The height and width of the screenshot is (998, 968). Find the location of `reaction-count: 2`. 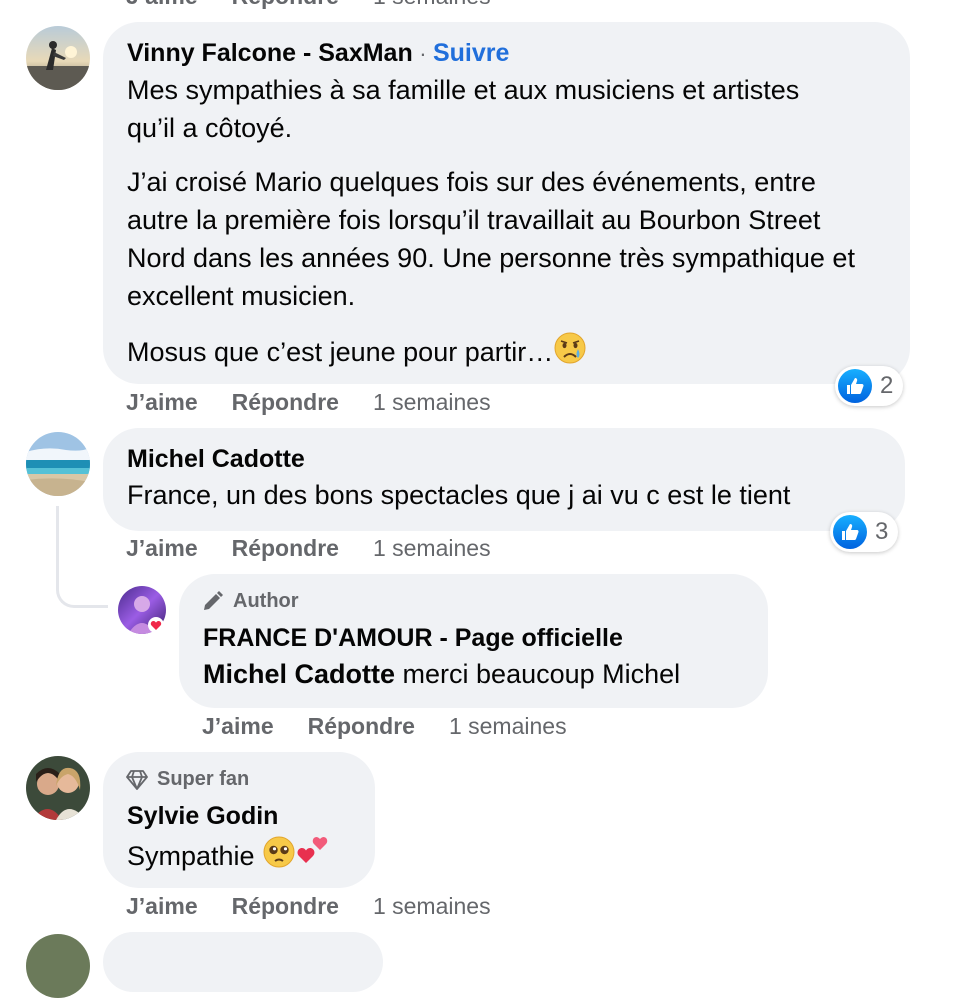

reaction-count: 2 is located at coordinates (887, 385).